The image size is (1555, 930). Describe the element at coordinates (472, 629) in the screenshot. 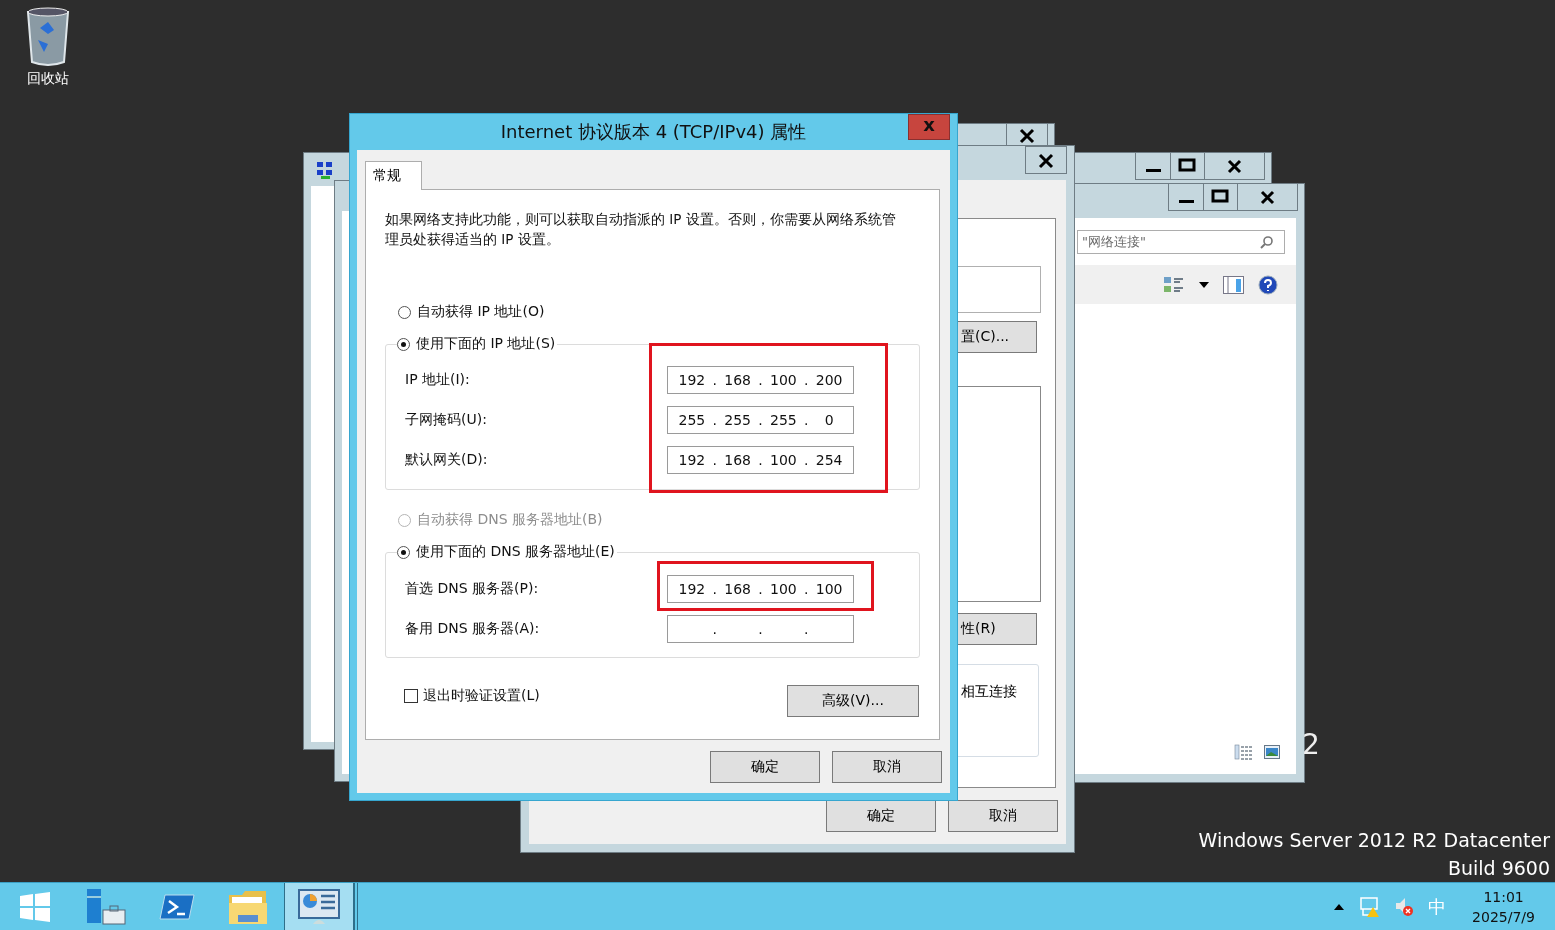

I see `field-label: 备用 DNS 服务器(A):` at that location.